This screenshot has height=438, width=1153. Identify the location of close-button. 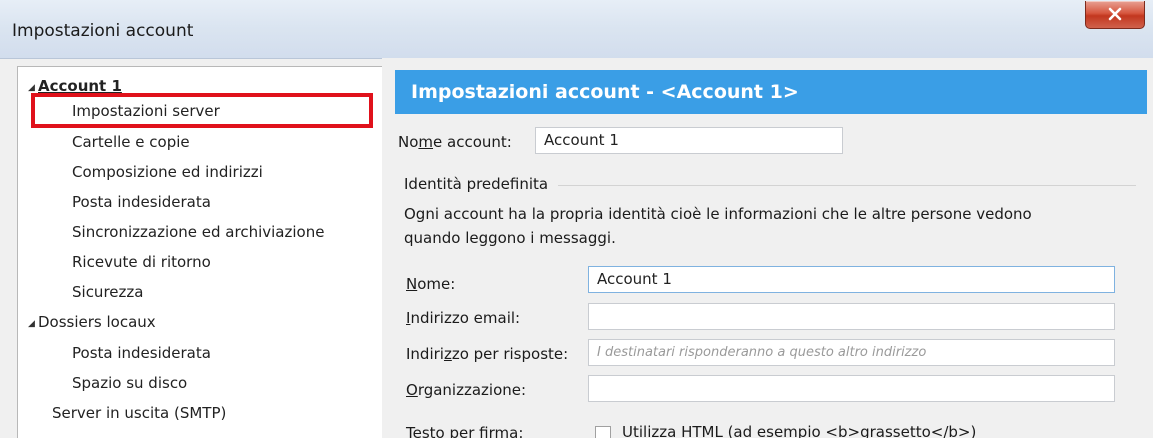
(1115, 15).